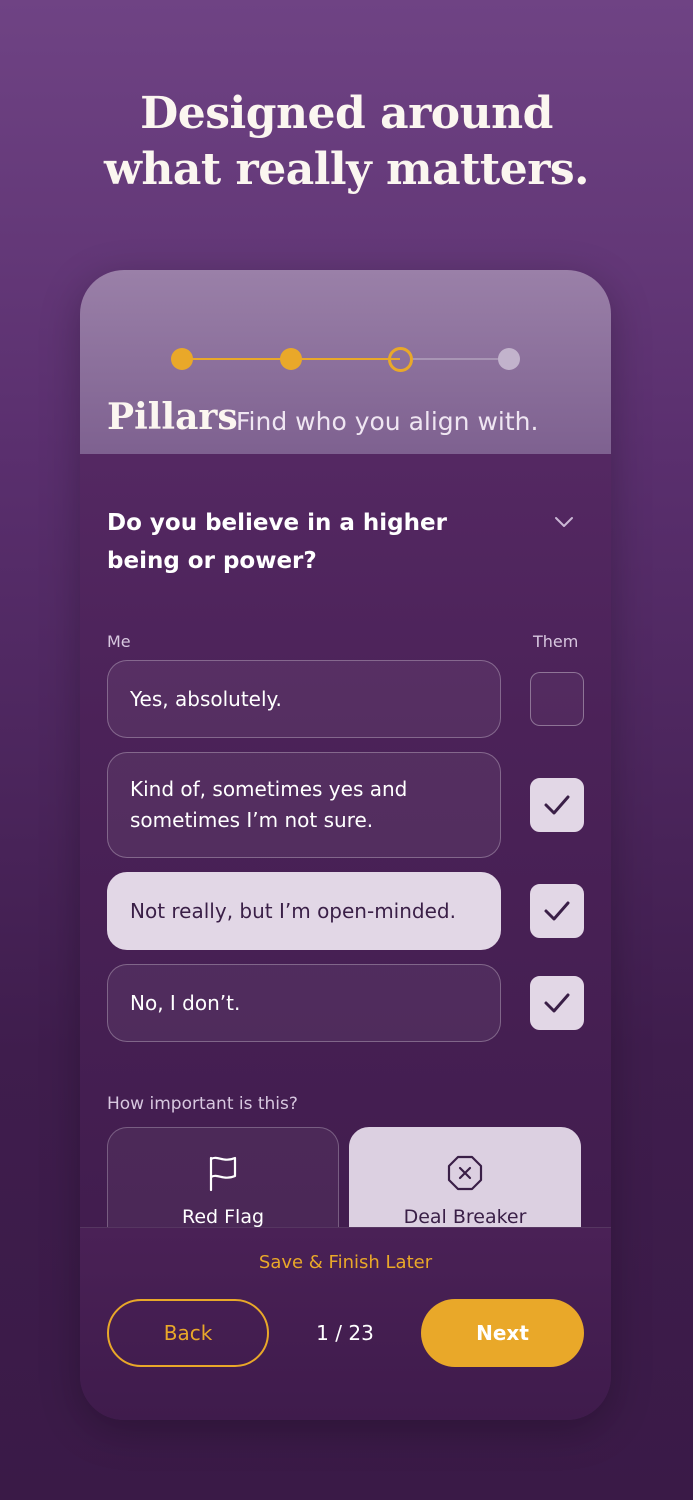  Describe the element at coordinates (202, 1104) in the screenshot. I see `importance-label: How important is this?` at that location.